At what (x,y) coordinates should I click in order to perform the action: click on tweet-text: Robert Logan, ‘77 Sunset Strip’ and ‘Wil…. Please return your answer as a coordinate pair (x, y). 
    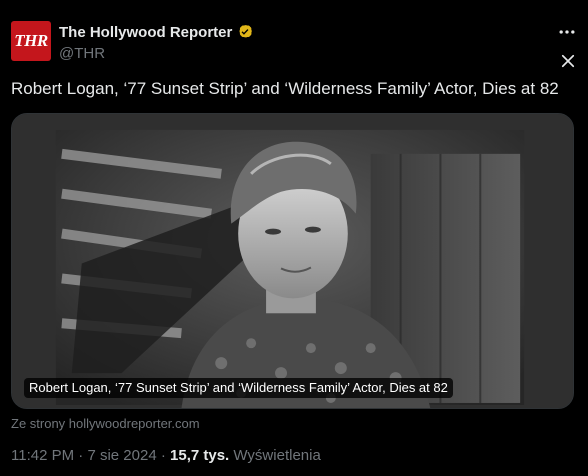
    Looking at the image, I should click on (285, 88).